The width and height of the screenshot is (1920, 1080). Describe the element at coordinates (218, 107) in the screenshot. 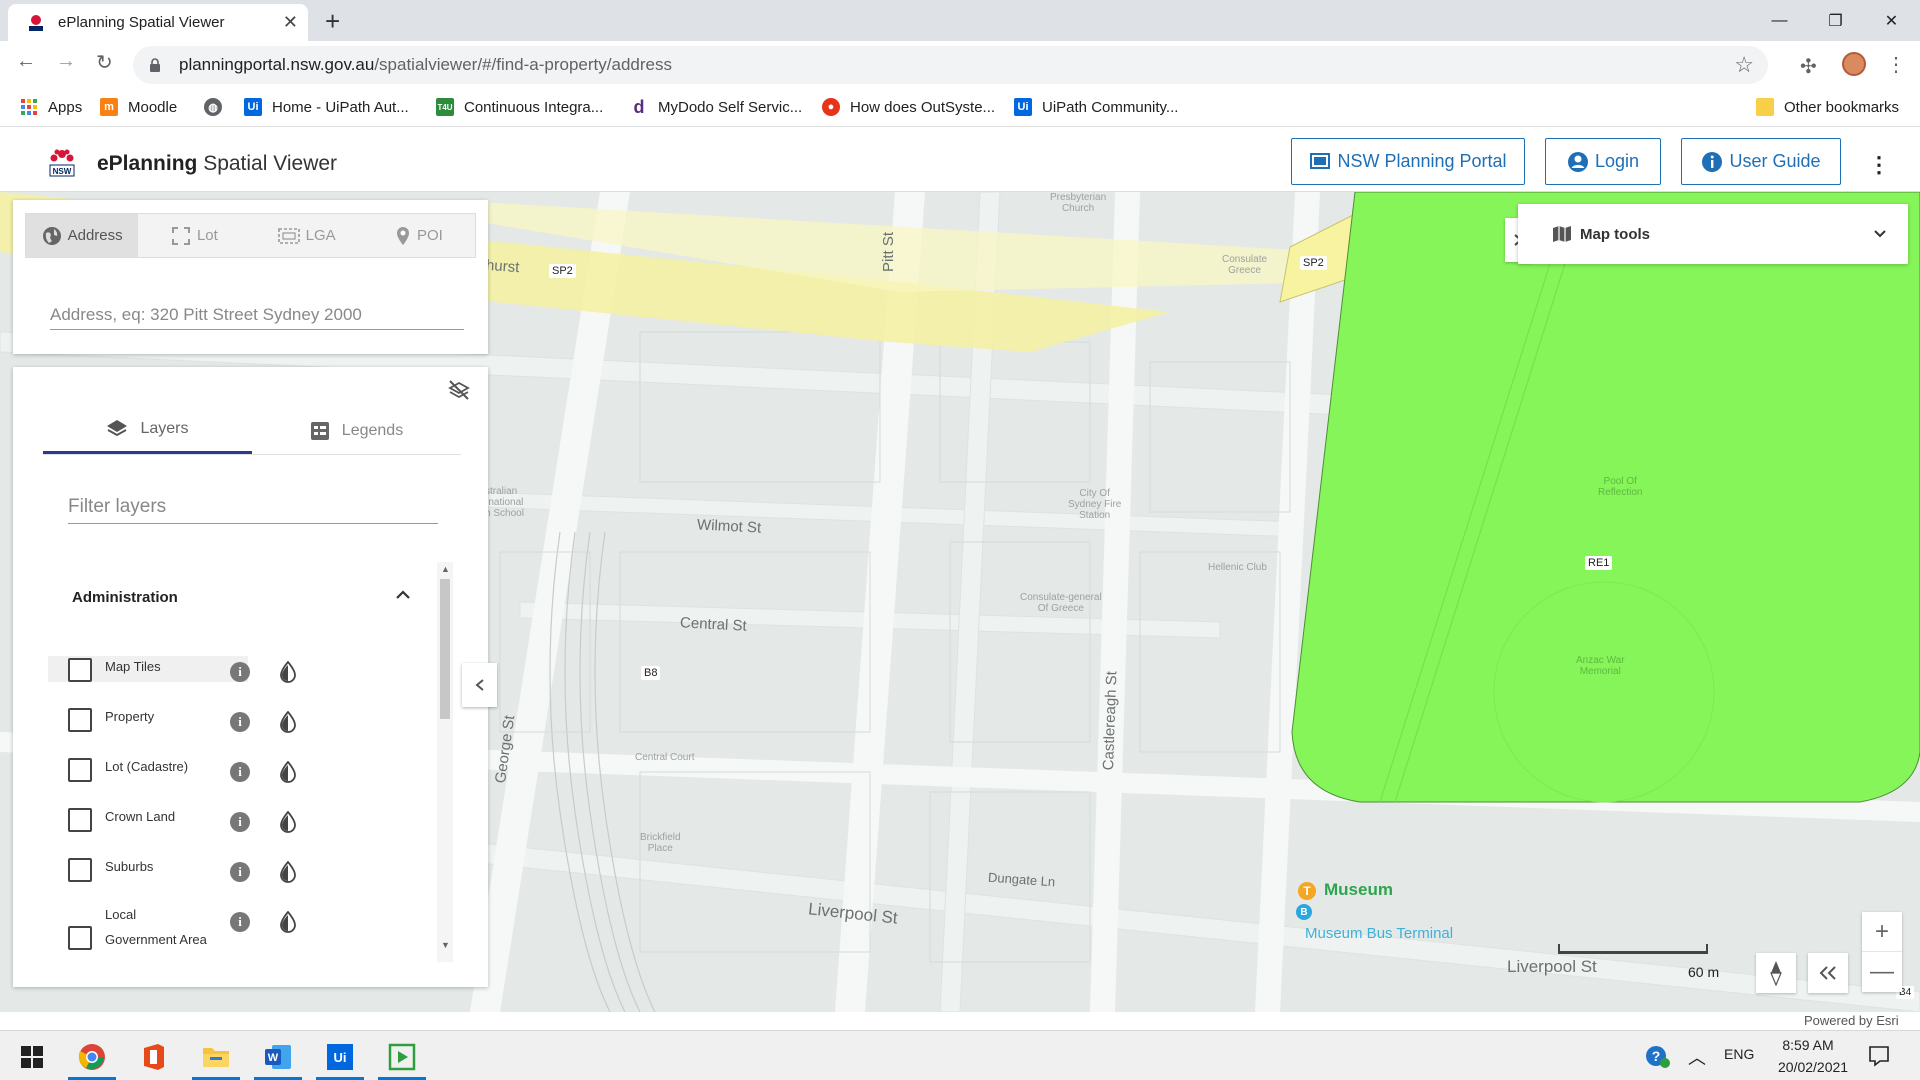

I see `bookmark-globe: ◍` at that location.